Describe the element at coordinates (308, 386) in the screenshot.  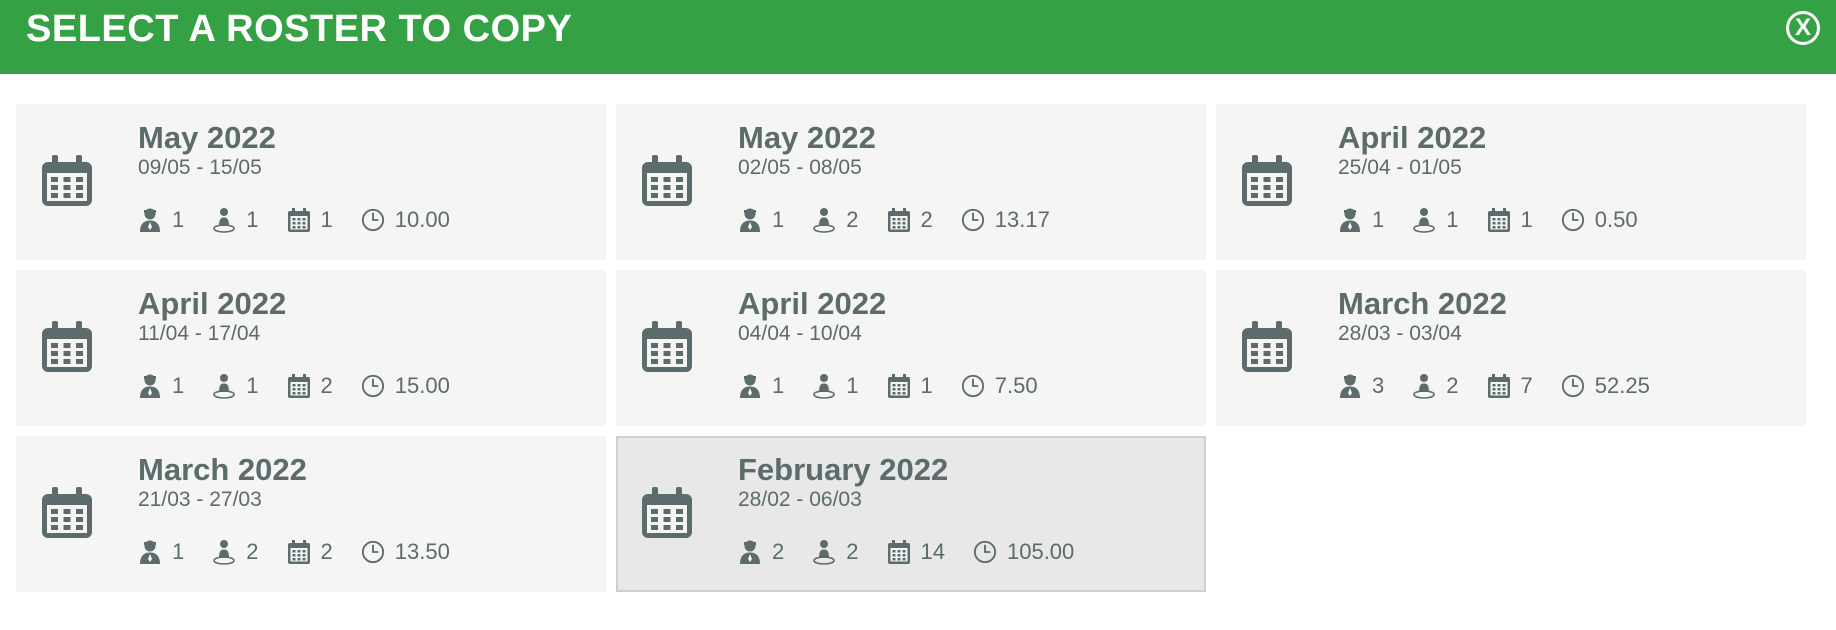
I see `roster-stats: 1 1 2 15.00` at that location.